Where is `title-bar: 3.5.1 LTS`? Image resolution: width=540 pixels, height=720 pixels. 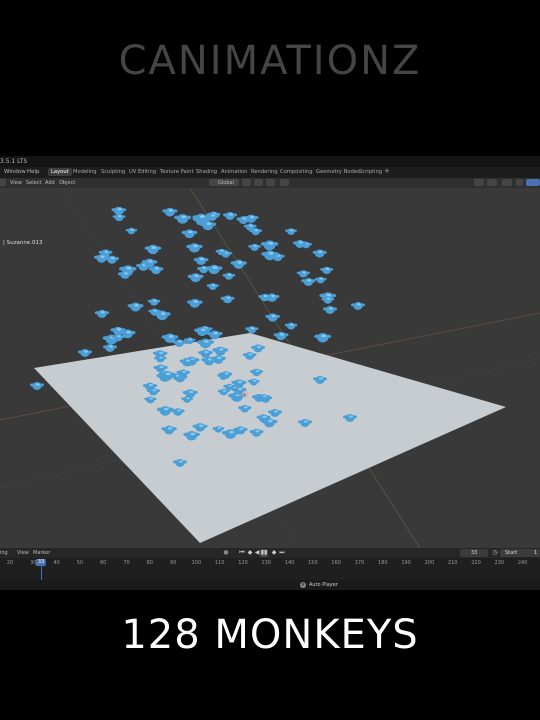 title-bar: 3.5.1 LTS is located at coordinates (270, 161).